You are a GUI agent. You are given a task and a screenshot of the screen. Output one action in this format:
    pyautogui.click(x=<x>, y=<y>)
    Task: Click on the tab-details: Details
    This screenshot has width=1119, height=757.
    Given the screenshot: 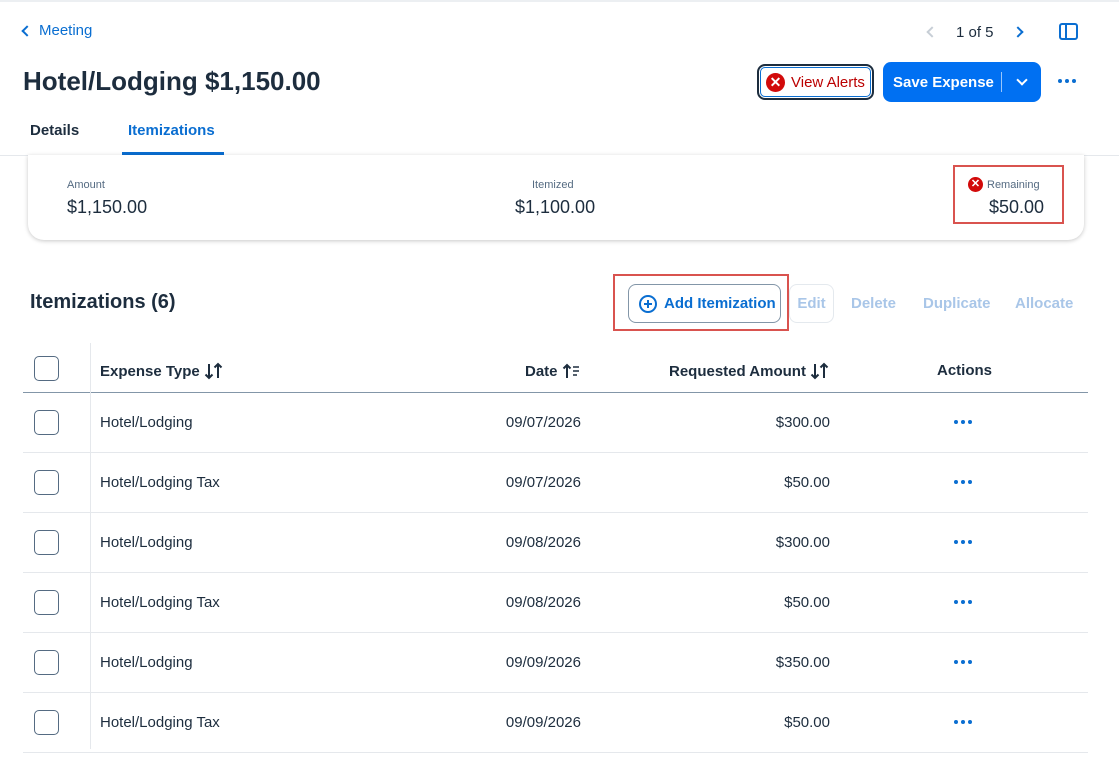 What is the action you would take?
    pyautogui.click(x=54, y=130)
    